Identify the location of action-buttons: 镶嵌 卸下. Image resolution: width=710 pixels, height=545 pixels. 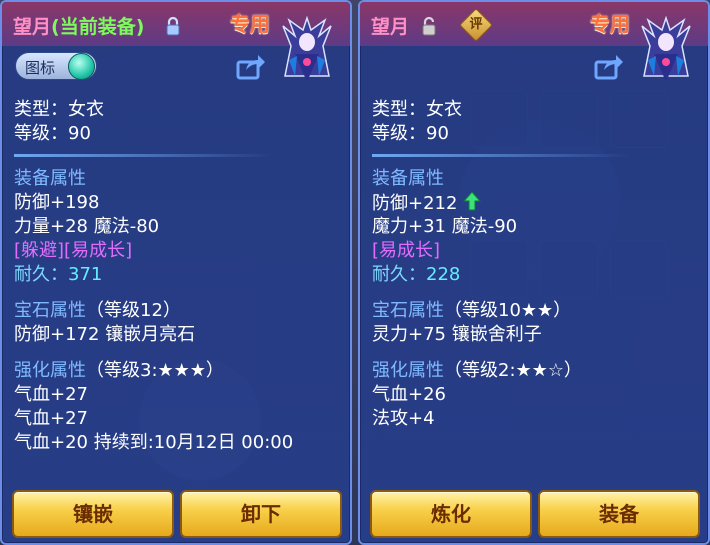
(178, 515).